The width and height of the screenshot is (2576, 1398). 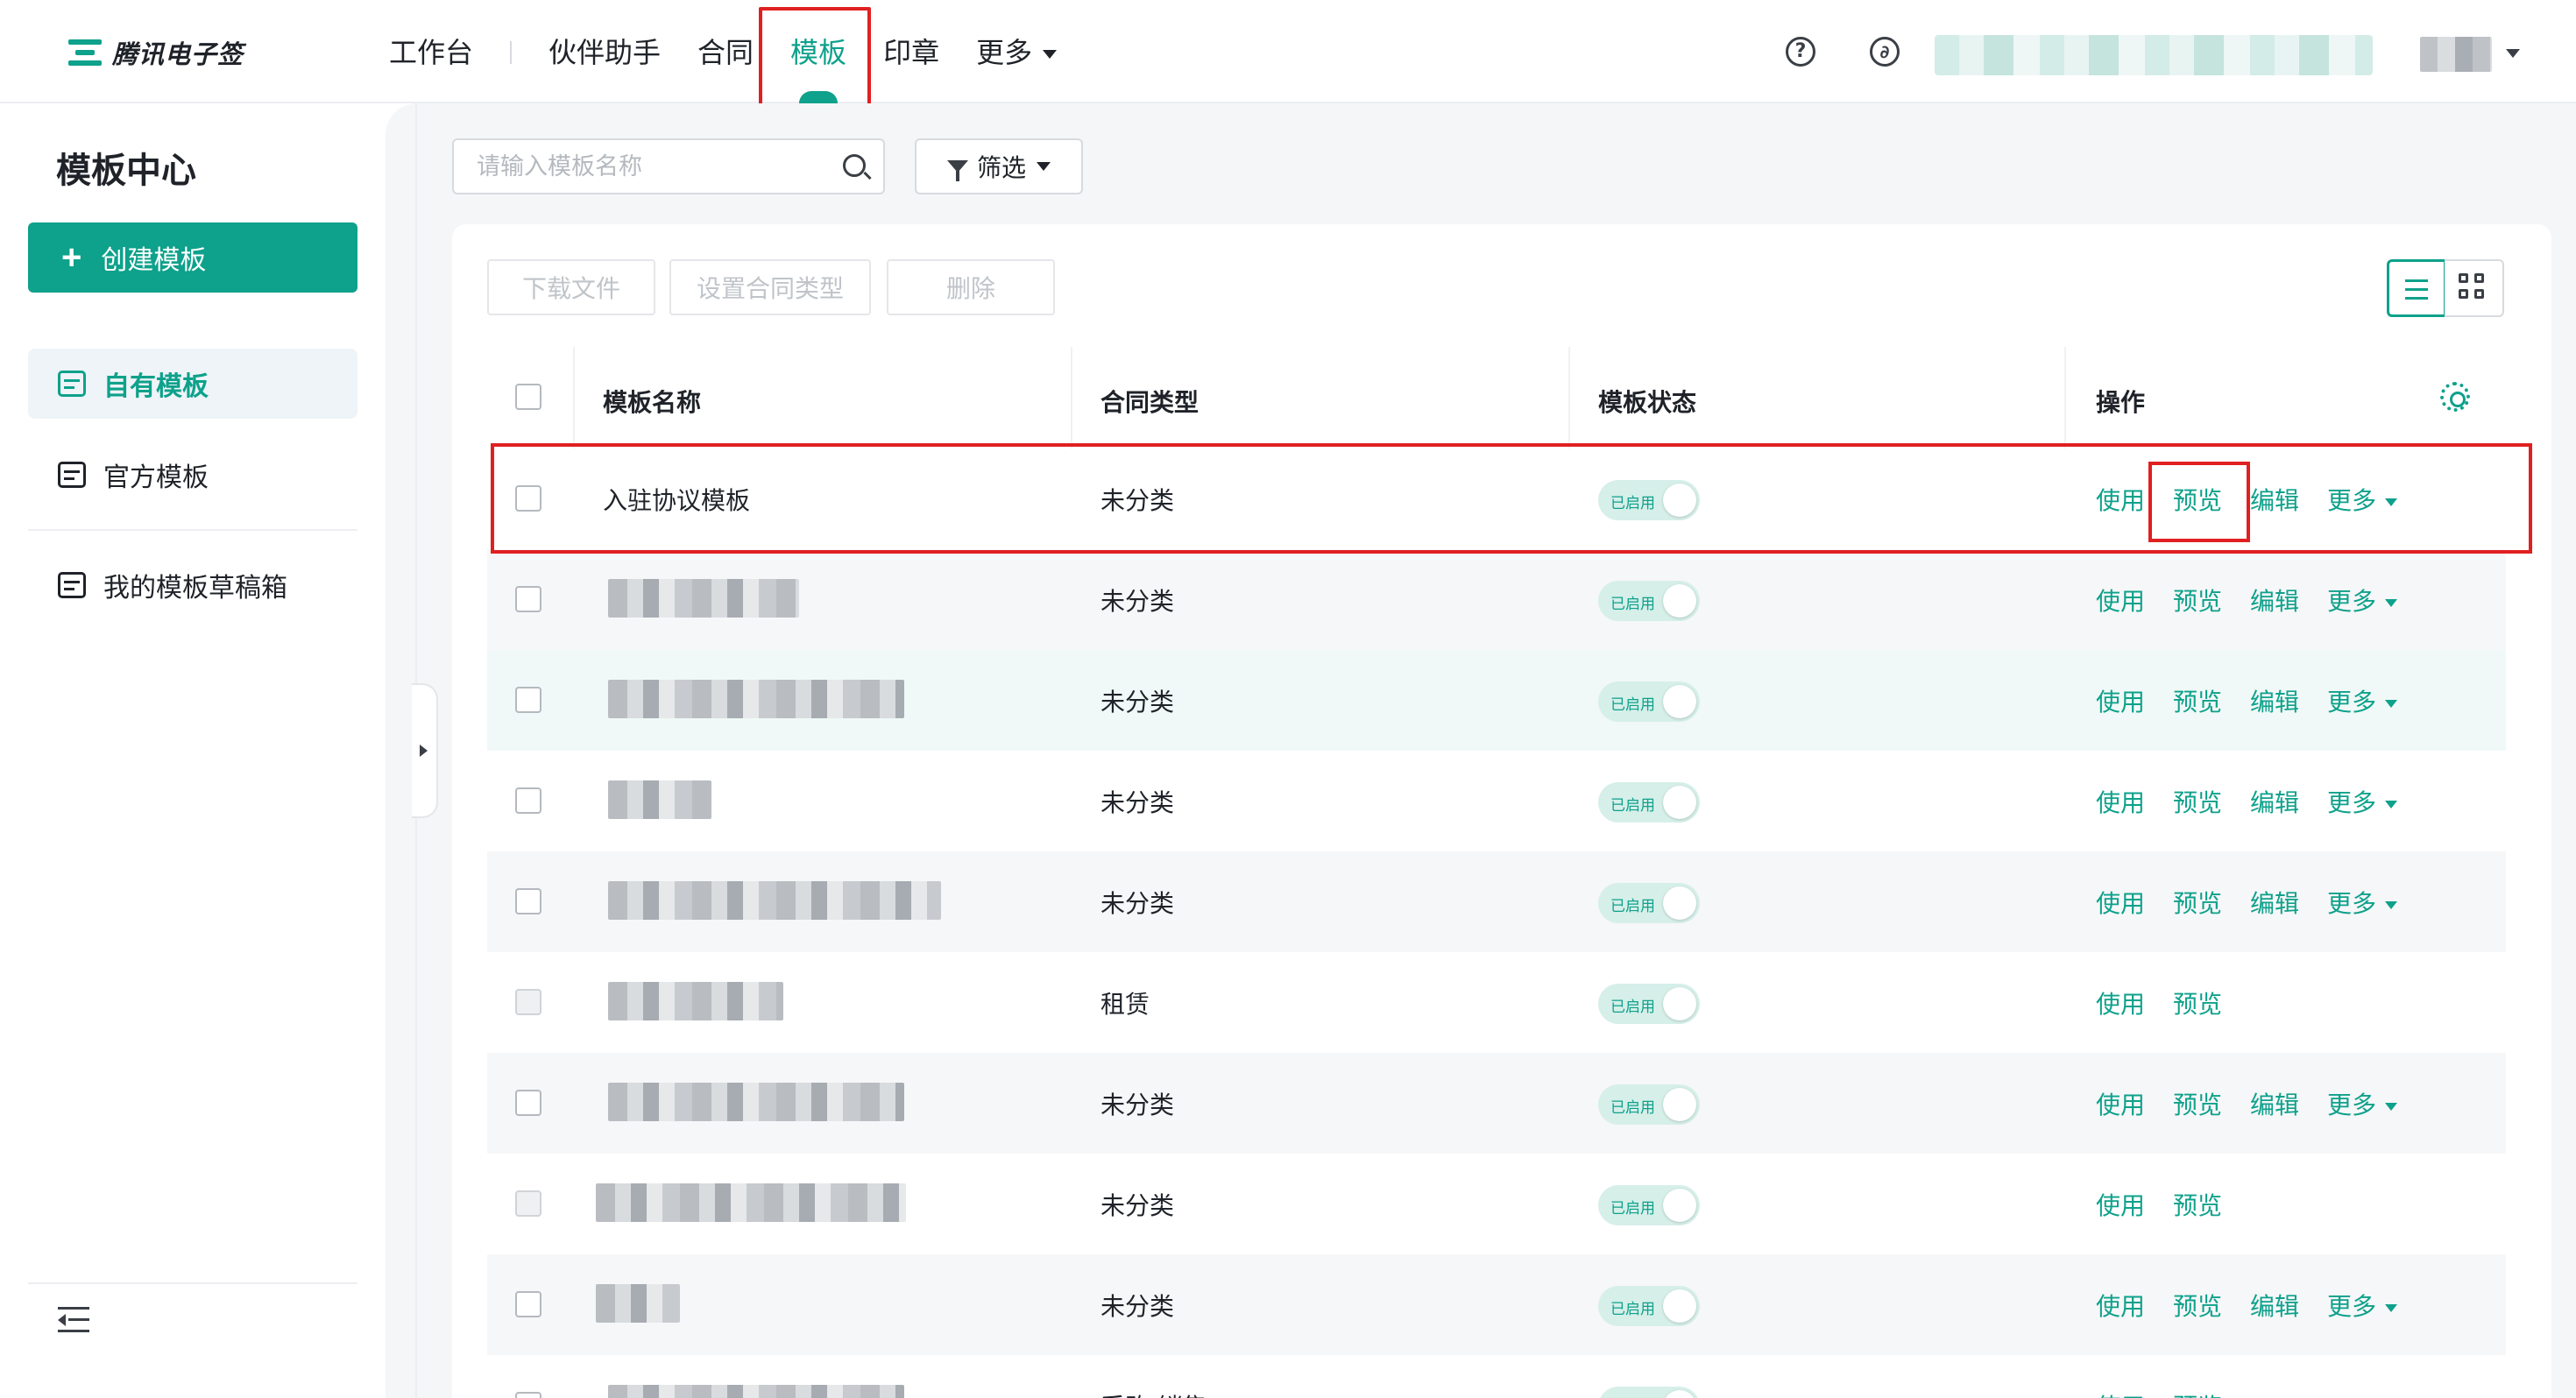 What do you see at coordinates (2416, 288) in the screenshot?
I see `list-view-toggle` at bounding box center [2416, 288].